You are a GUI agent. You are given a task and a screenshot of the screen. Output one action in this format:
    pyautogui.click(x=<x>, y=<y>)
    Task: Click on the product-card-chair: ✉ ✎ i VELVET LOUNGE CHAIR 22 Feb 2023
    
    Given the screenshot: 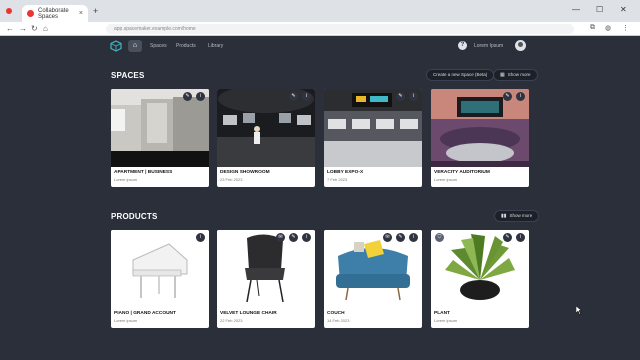 What is the action you would take?
    pyautogui.click(x=266, y=279)
    